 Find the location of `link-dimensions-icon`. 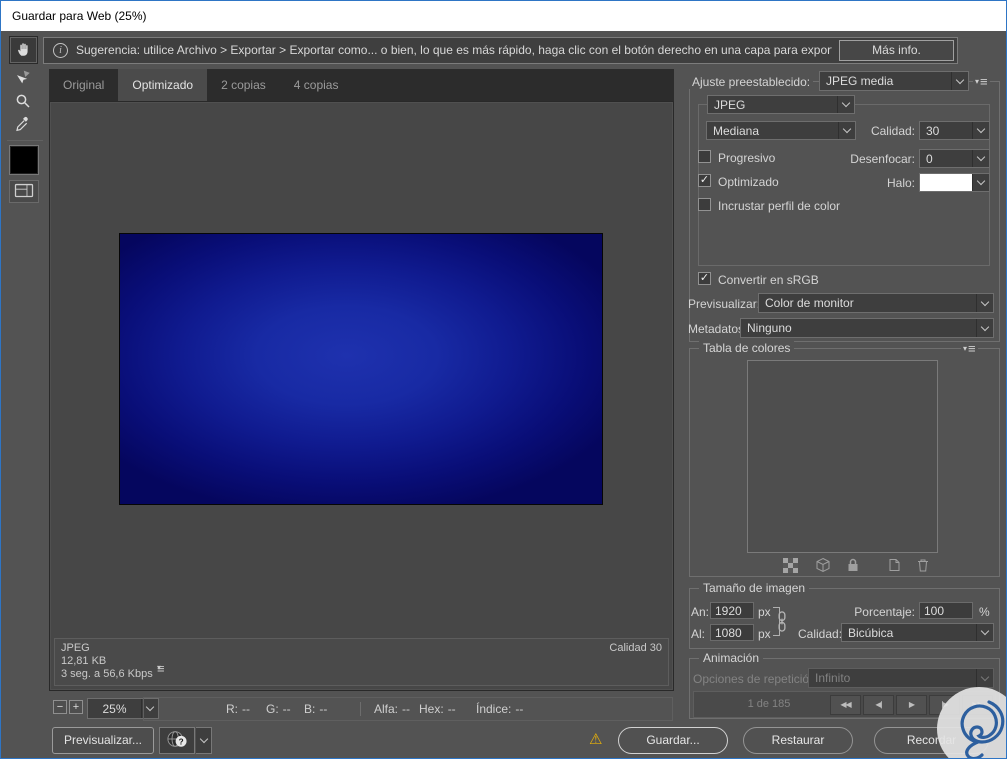

link-dimensions-icon is located at coordinates (782, 623).